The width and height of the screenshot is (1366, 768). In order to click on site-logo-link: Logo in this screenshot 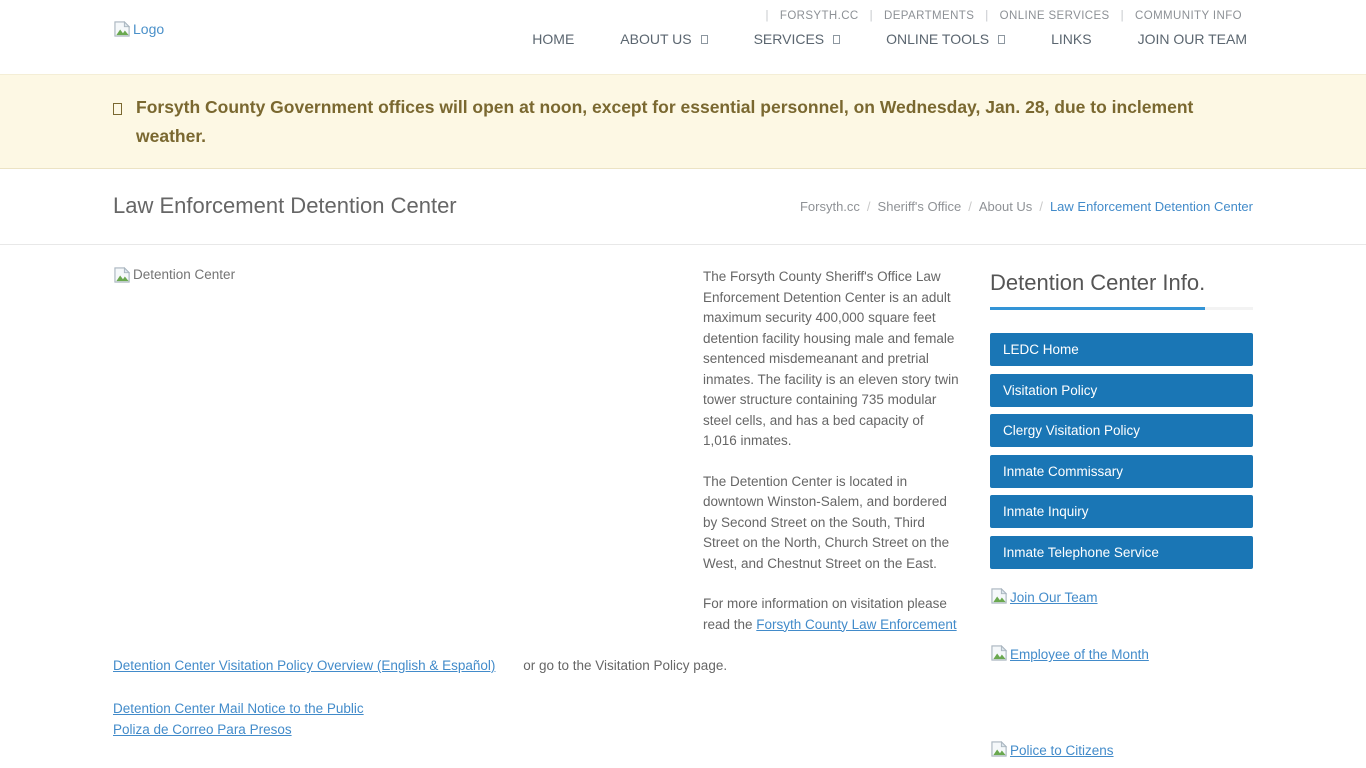, I will do `click(139, 47)`.